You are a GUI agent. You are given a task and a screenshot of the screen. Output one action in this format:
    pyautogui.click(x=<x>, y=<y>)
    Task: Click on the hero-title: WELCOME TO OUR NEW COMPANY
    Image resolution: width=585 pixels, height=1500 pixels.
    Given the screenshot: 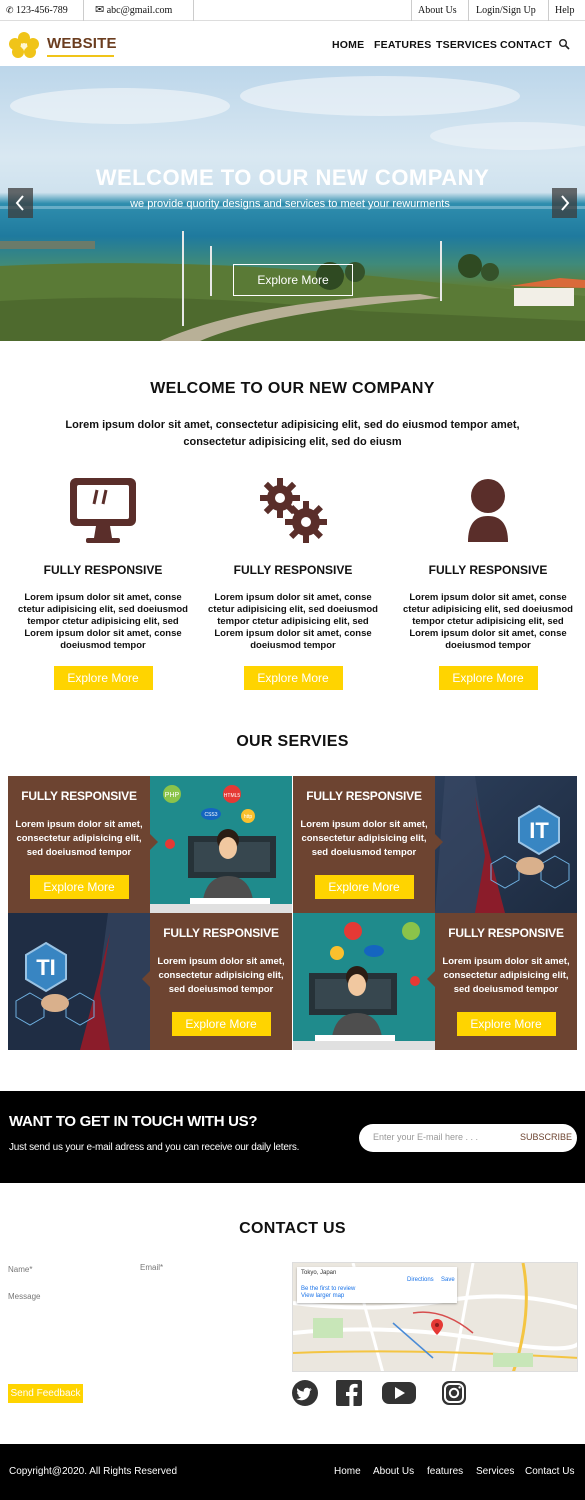 What is the action you would take?
    pyautogui.click(x=292, y=177)
    